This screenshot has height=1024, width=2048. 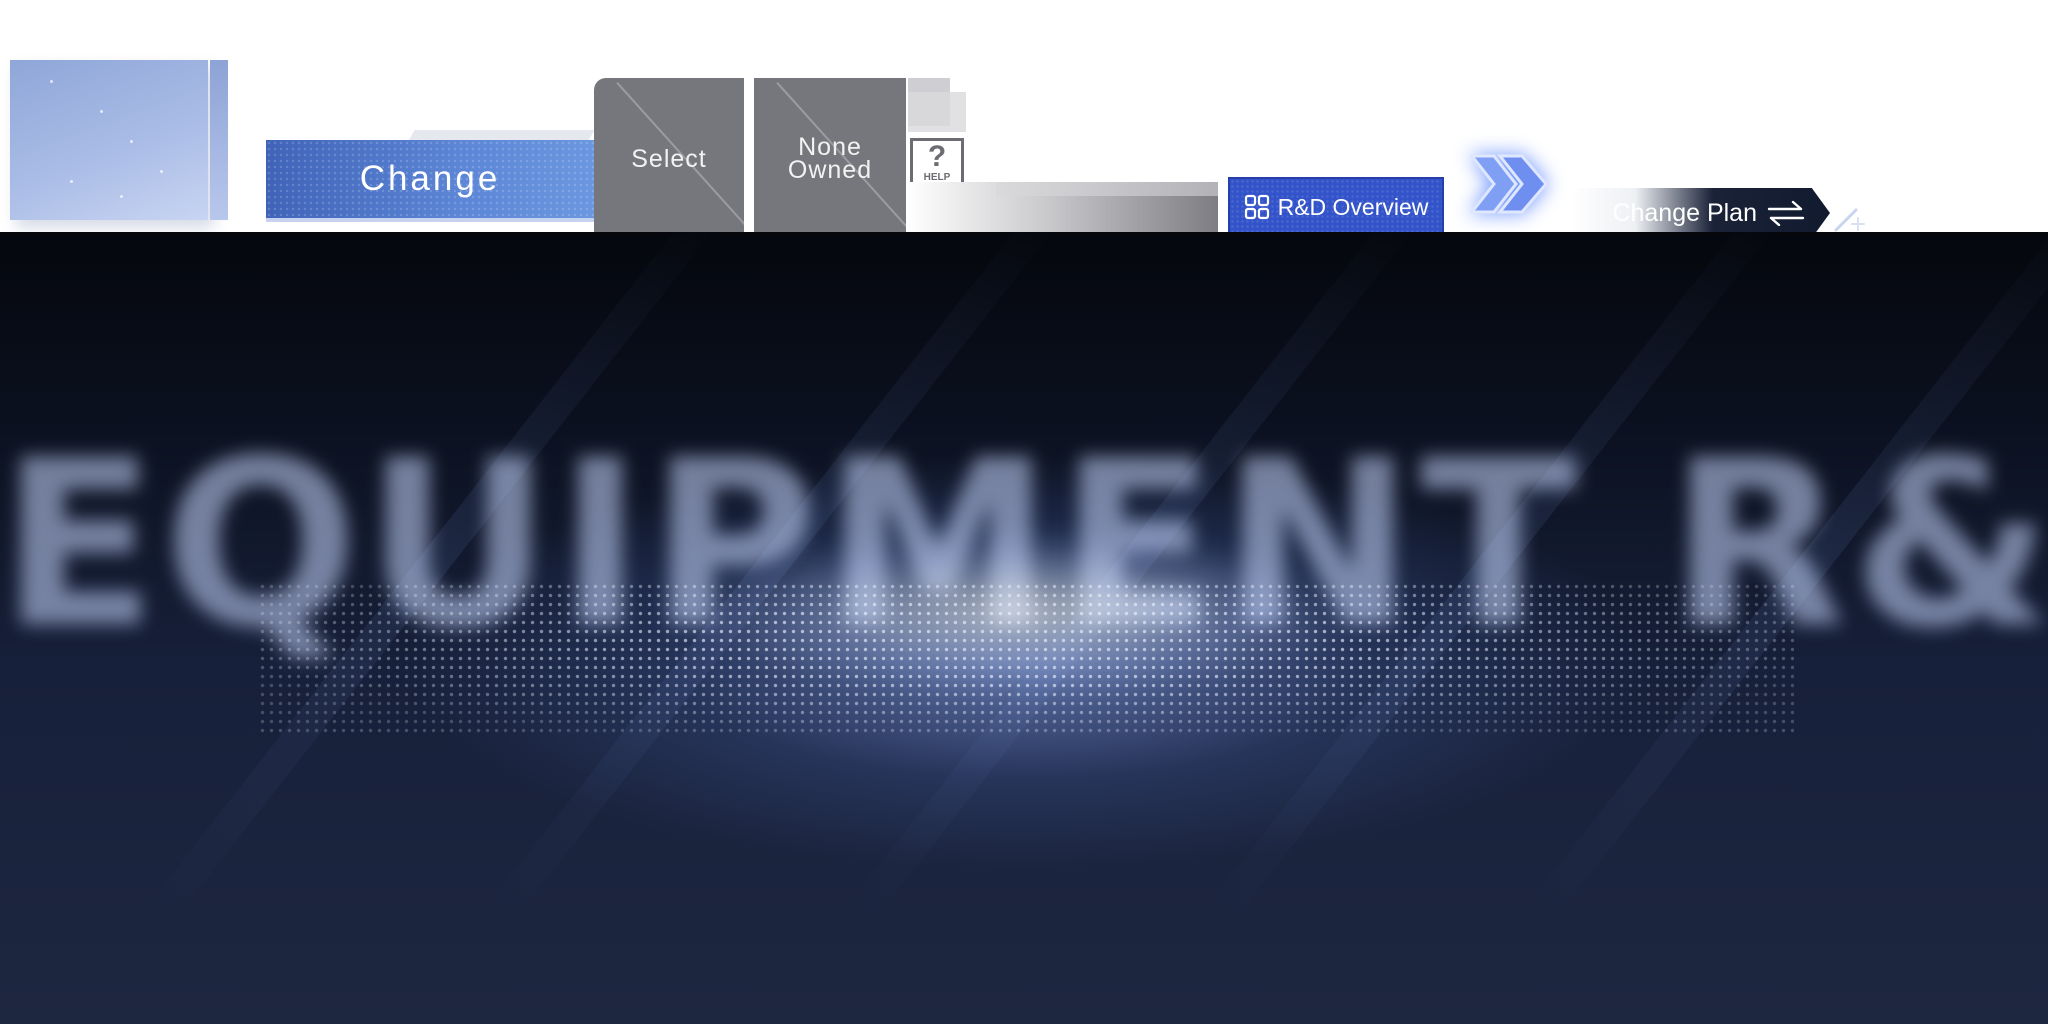 I want to click on dot-matrix, so click(x=1026, y=659).